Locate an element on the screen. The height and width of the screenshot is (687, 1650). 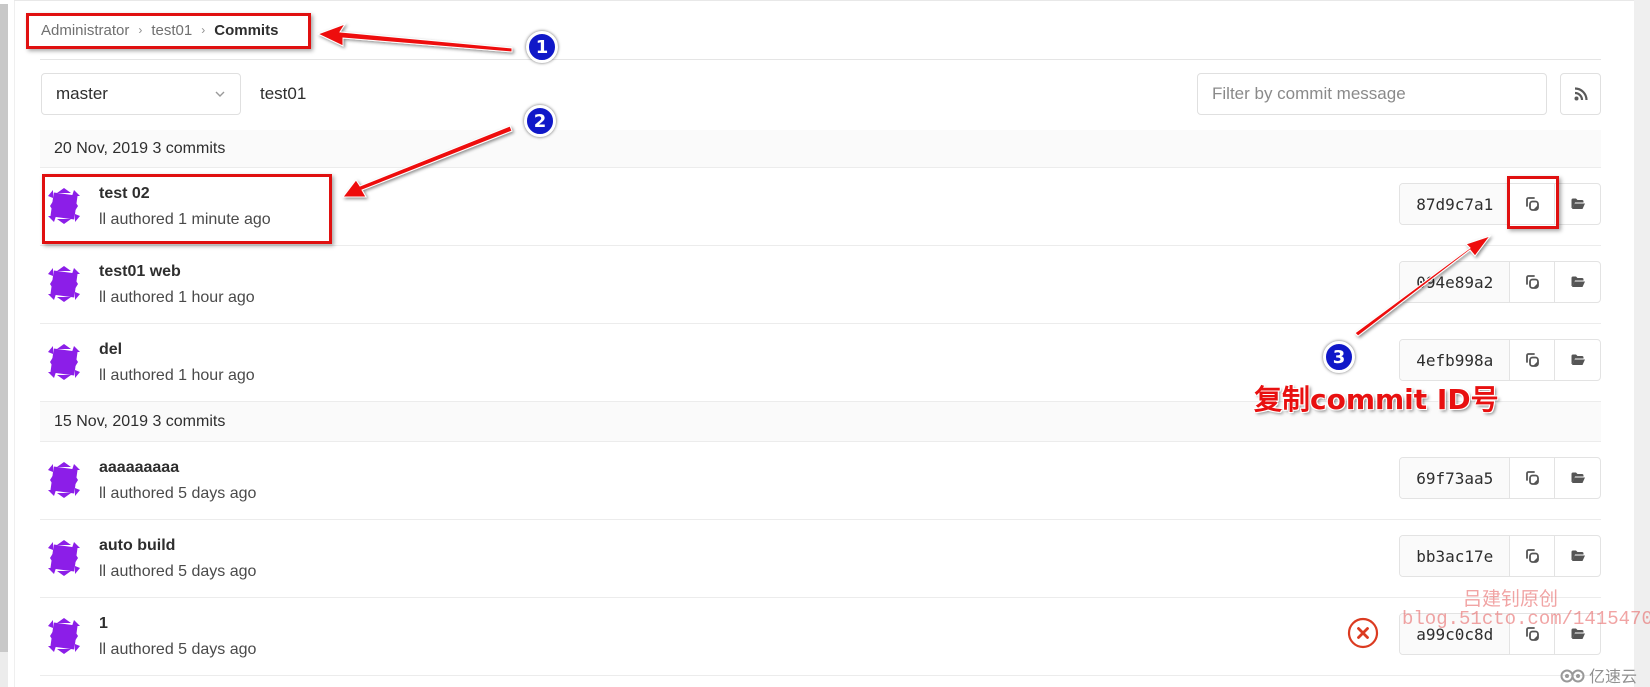
commit-title-link: aaaaaaaaa is located at coordinates (139, 468).